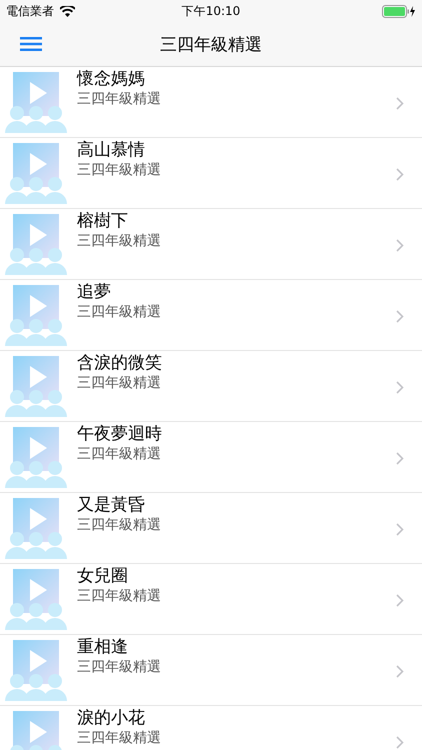 The image size is (422, 750). I want to click on song-row: 含淚的微笑 三四年級精選, so click(211, 386).